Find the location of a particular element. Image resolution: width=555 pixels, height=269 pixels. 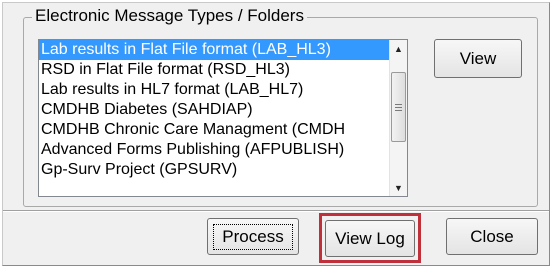

view-button-label: View is located at coordinates (478, 58).